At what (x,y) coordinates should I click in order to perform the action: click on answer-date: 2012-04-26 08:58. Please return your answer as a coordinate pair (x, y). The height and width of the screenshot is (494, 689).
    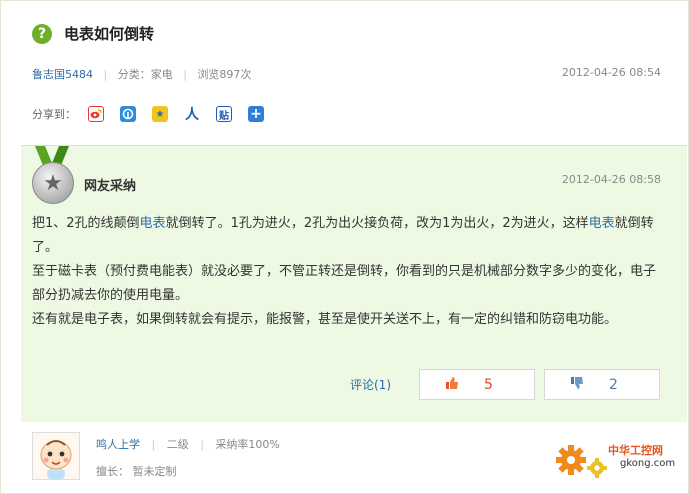
    Looking at the image, I should click on (611, 179).